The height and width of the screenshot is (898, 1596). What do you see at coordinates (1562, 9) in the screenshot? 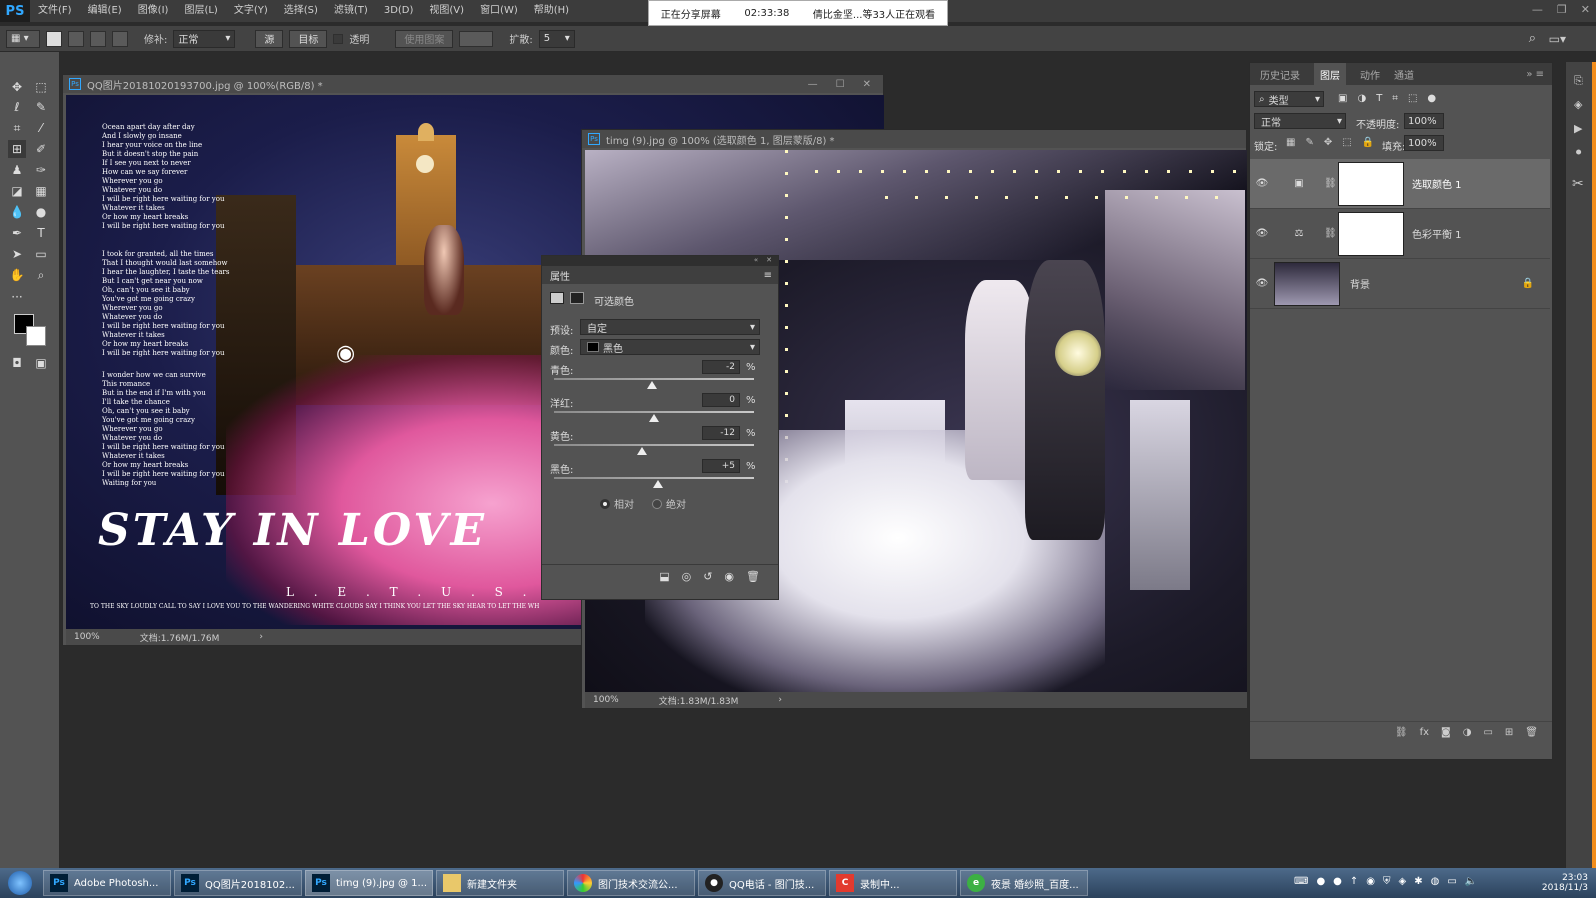
I see `restore-icon: ❐` at bounding box center [1562, 9].